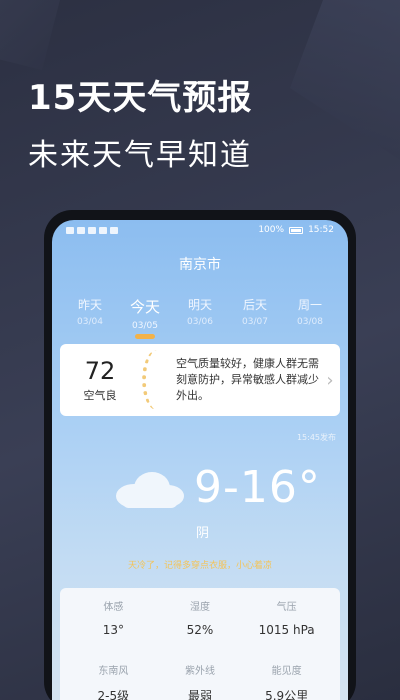 This screenshot has width=400, height=700. Describe the element at coordinates (200, 230) in the screenshot. I see `status-bar: 100% 15:52` at that location.